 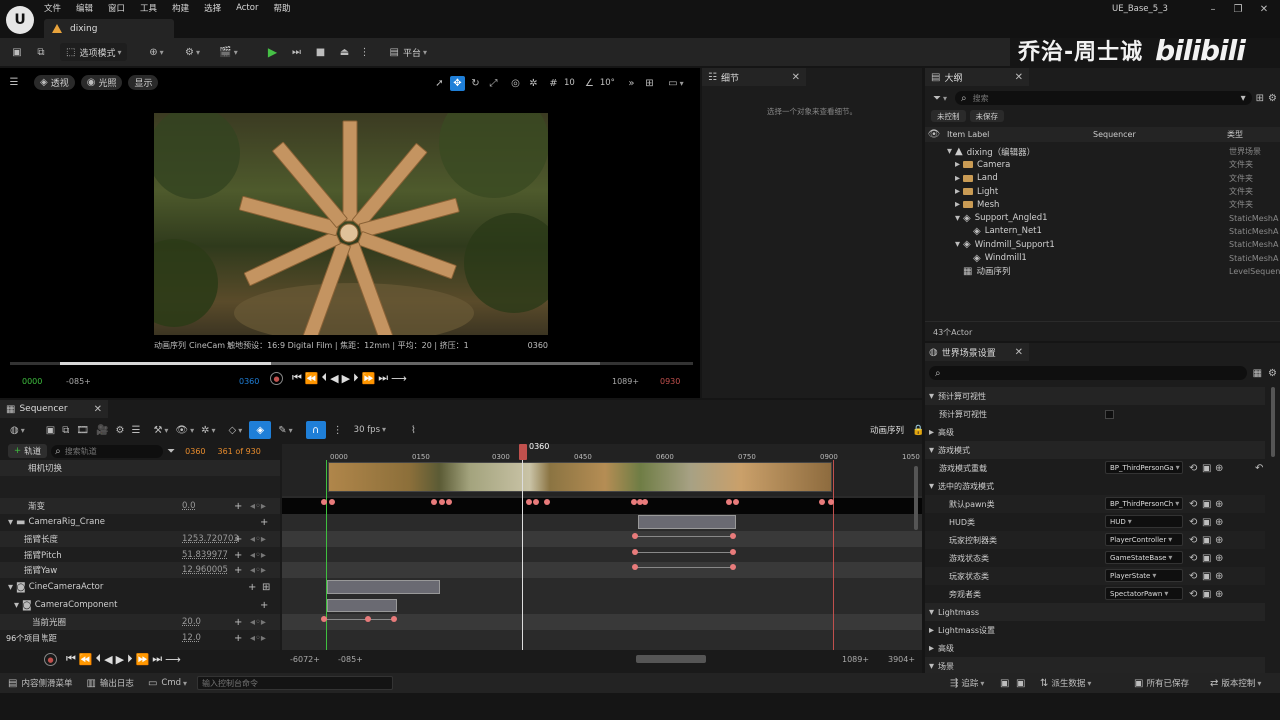 I want to click on seq-key-icon: ◇, so click(x=236, y=430).